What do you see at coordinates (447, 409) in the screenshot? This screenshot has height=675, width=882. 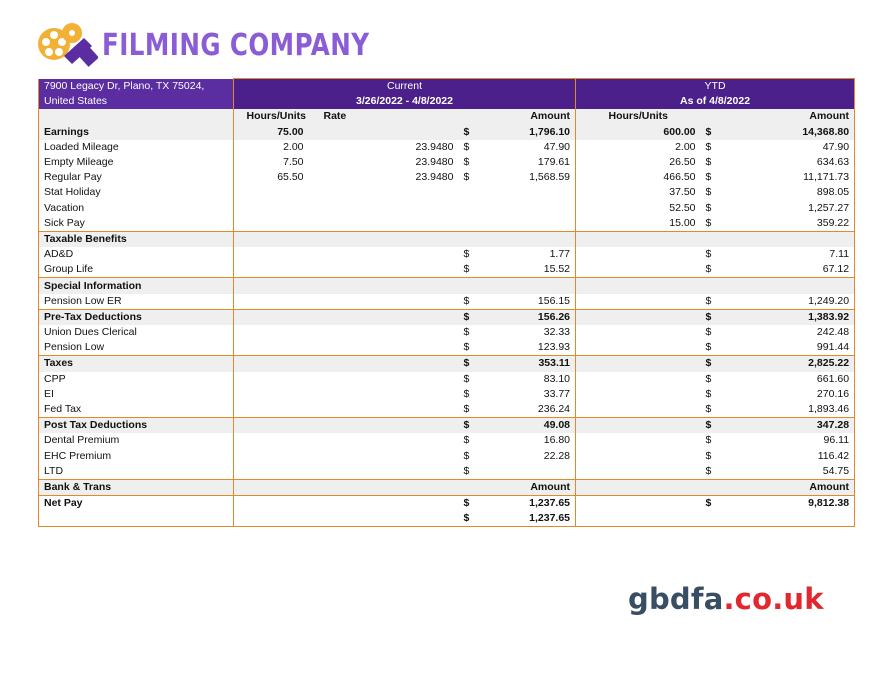 I see `pay-stub-row: Fed Tax $236.24 $1,893.46` at bounding box center [447, 409].